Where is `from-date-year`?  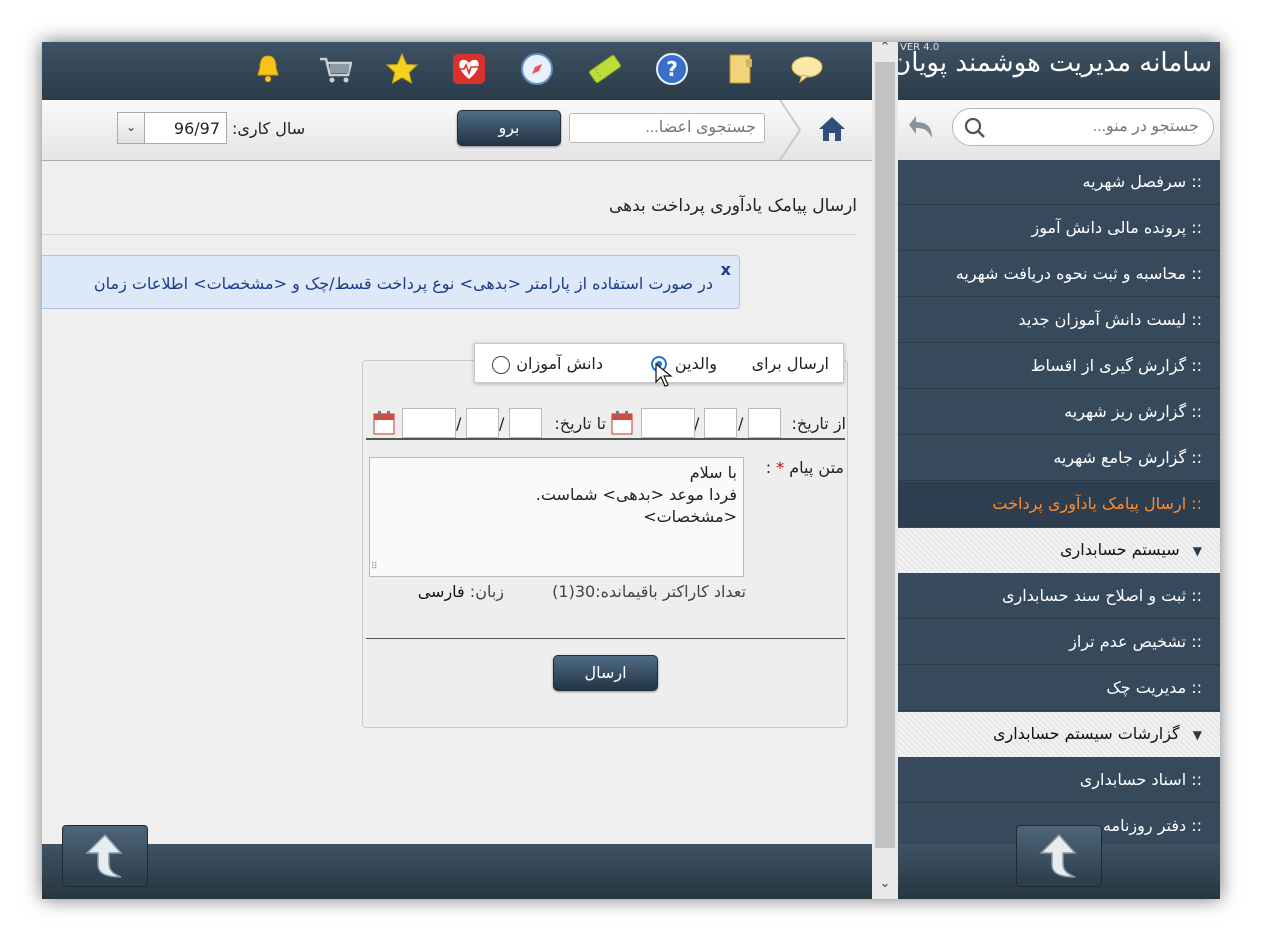 from-date-year is located at coordinates (668, 423).